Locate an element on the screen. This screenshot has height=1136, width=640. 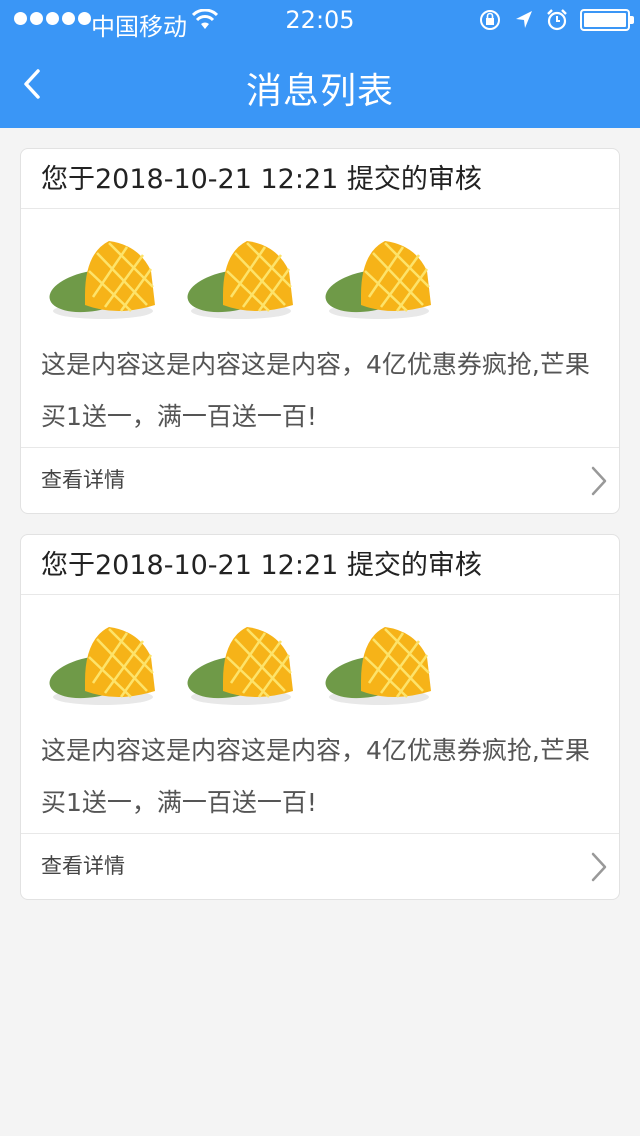
orientation-lock-icon is located at coordinates (490, 20).